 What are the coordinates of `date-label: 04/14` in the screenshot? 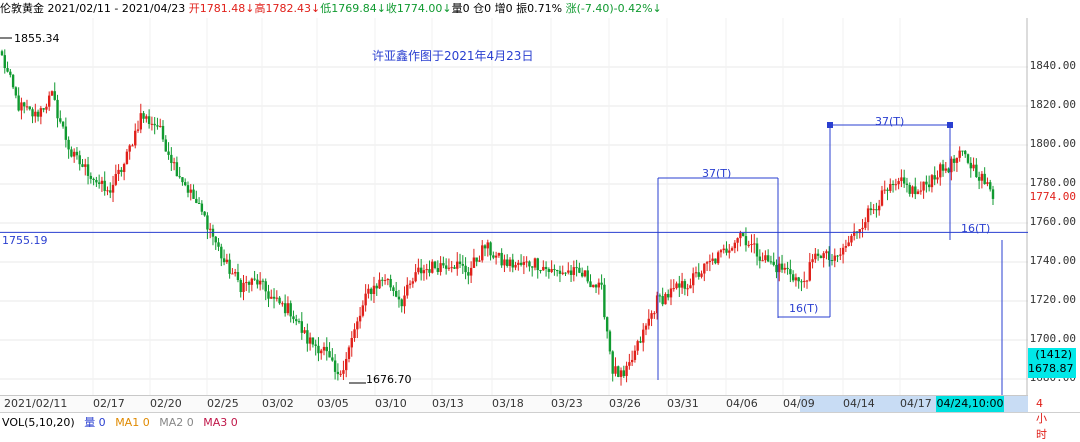 It's located at (859, 403).